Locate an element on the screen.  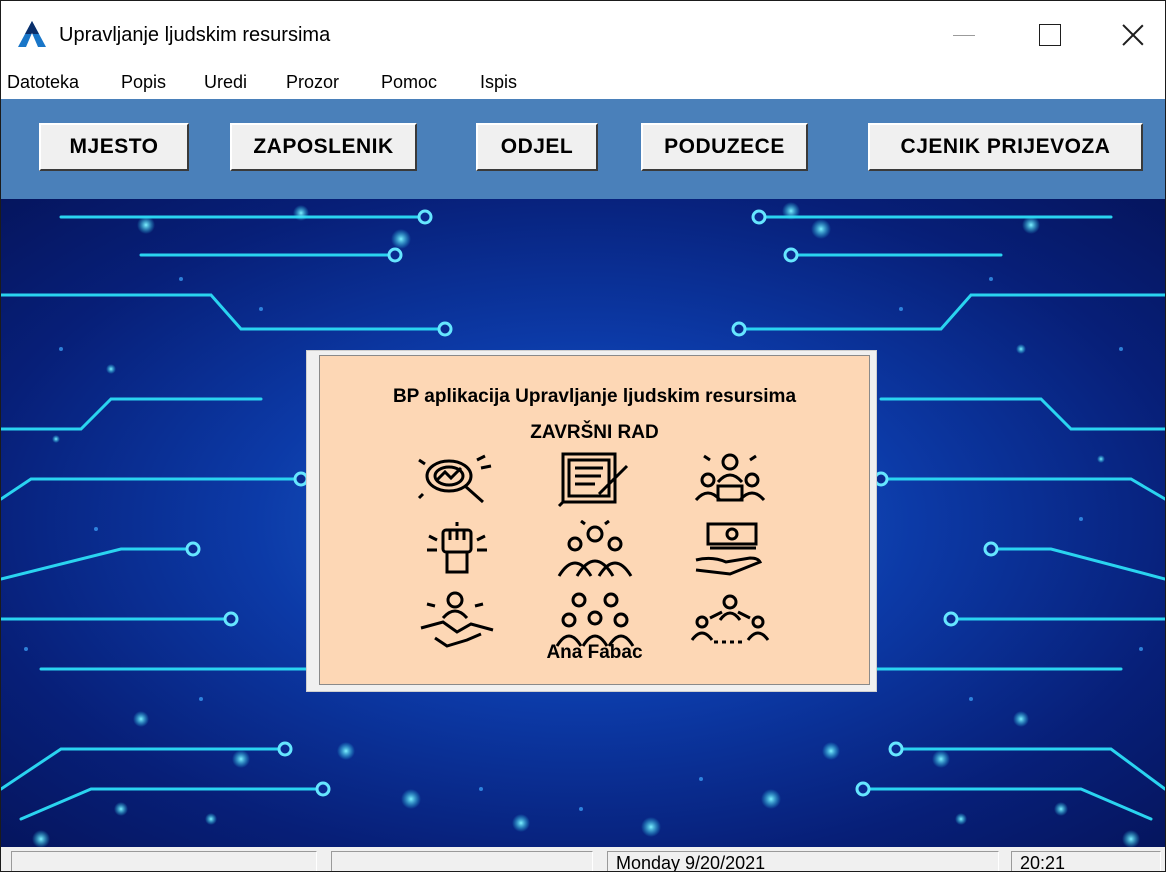
menu-popis: Popis is located at coordinates (143, 82).